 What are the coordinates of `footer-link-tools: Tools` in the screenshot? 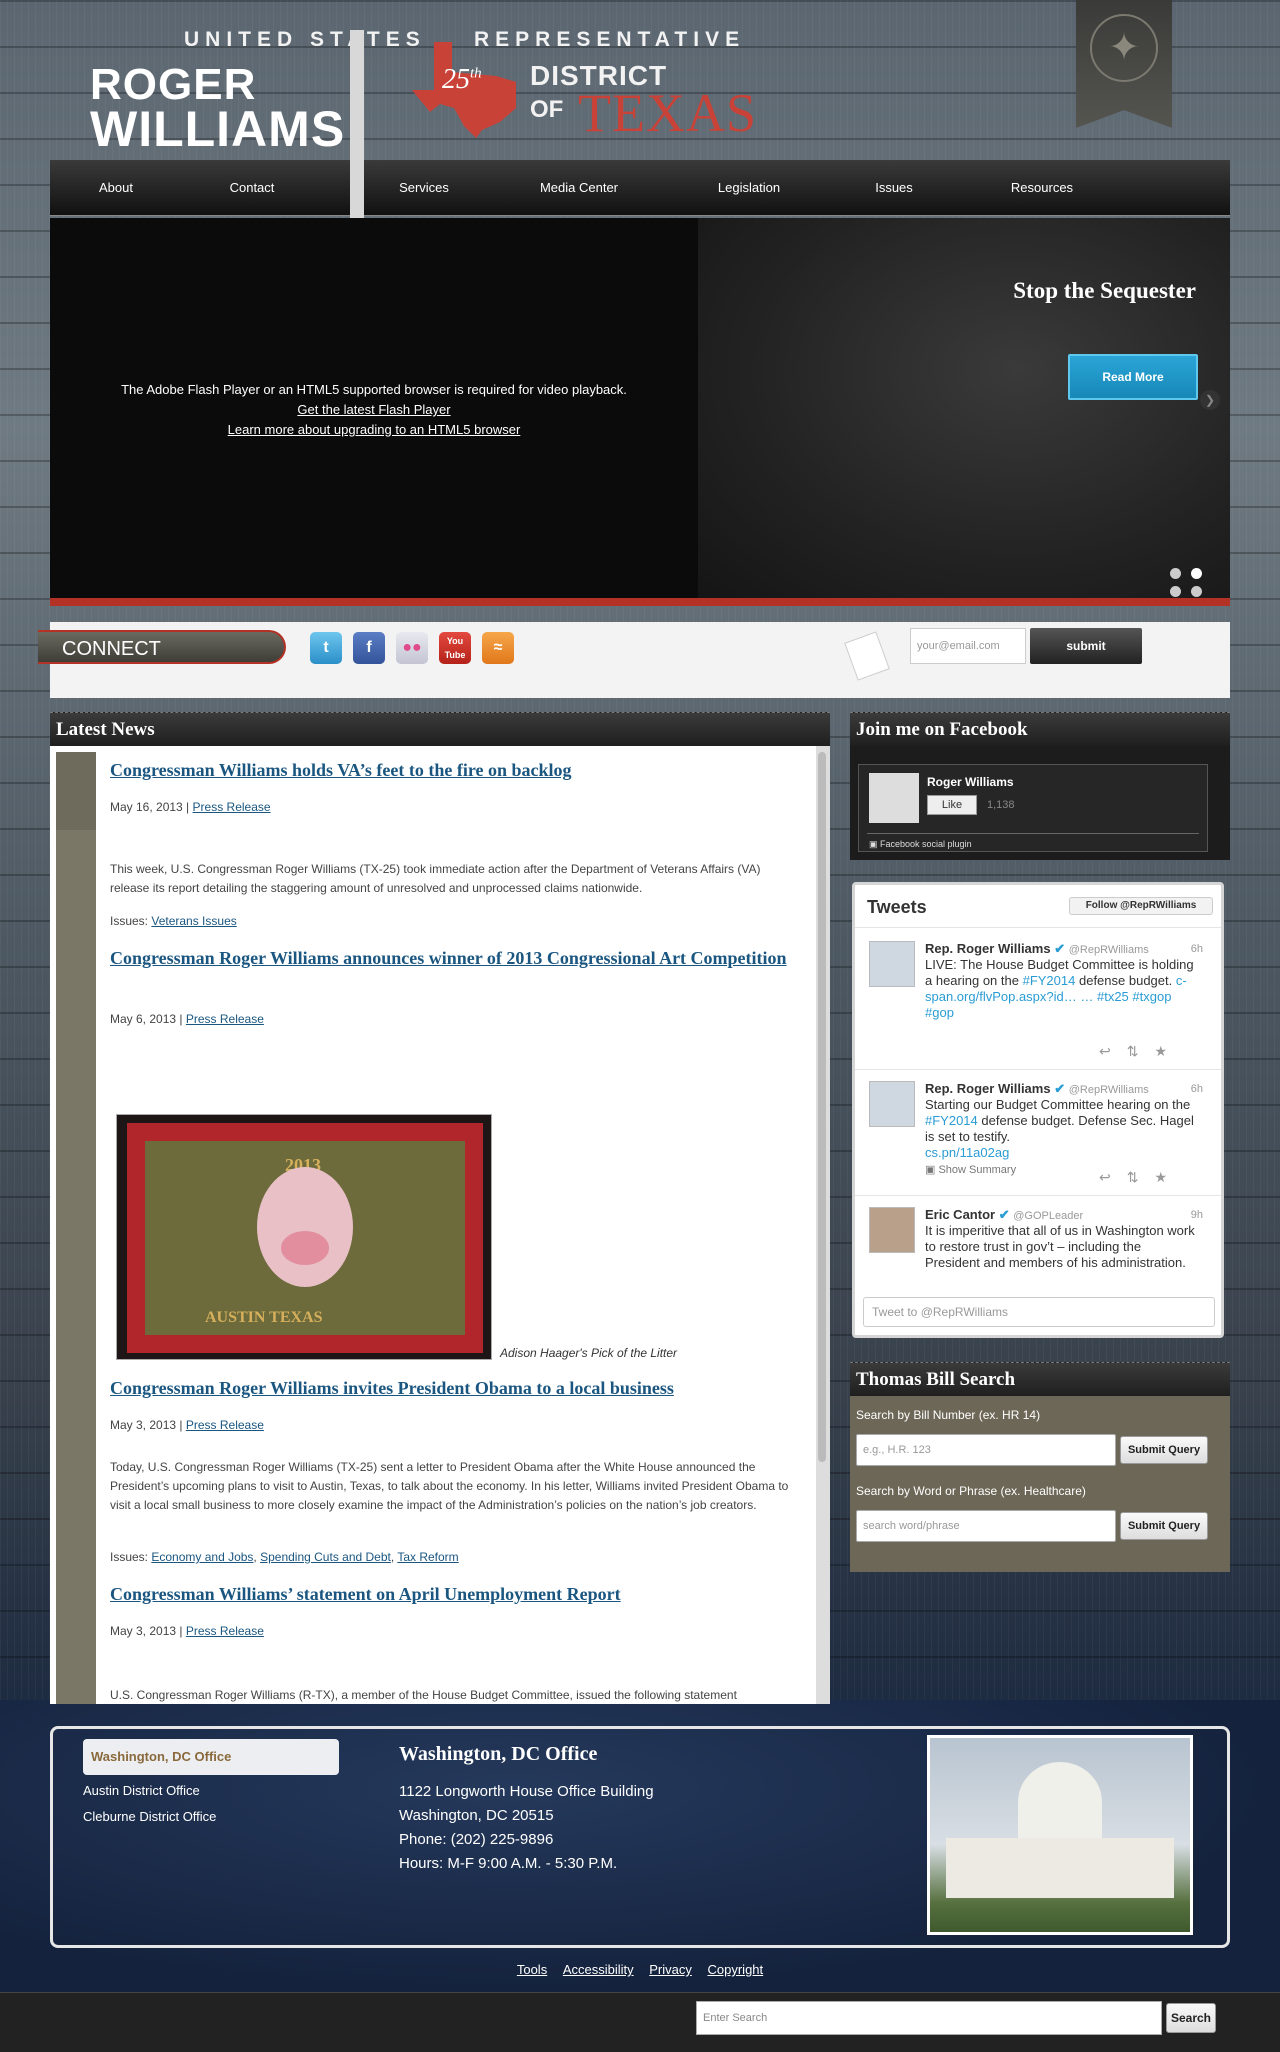 It's located at (532, 1969).